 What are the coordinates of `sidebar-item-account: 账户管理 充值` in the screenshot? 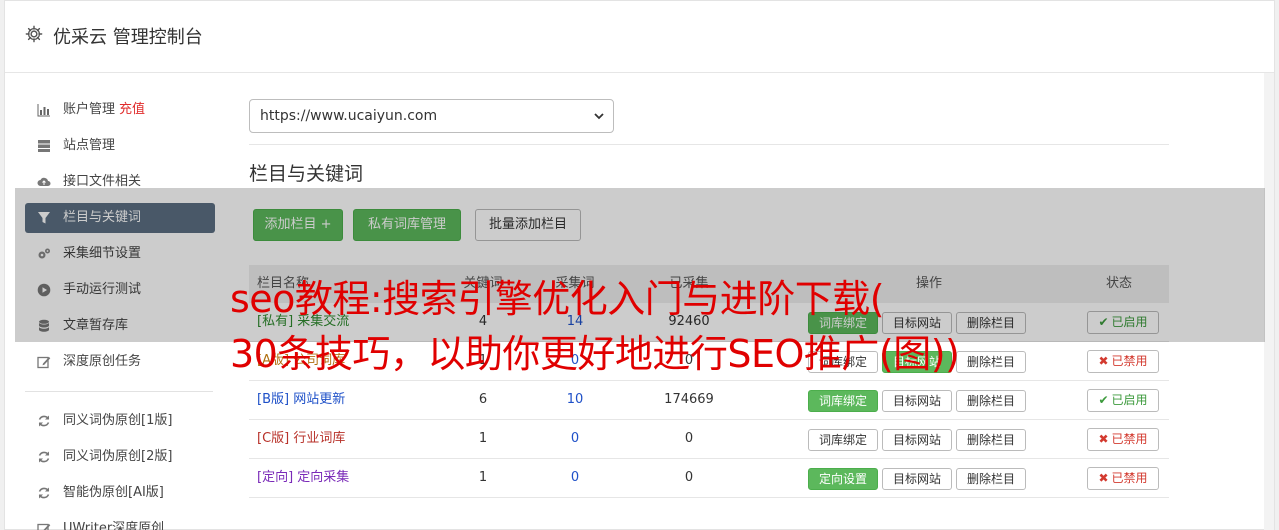 It's located at (120, 110).